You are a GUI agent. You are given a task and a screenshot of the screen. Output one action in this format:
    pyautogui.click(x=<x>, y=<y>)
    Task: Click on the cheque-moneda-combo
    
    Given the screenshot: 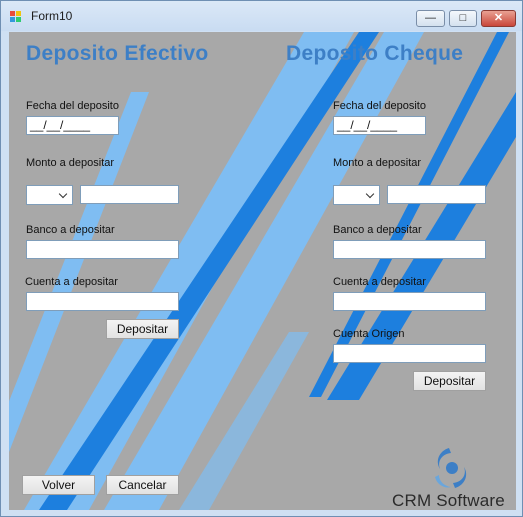 What is the action you would take?
    pyautogui.click(x=356, y=195)
    